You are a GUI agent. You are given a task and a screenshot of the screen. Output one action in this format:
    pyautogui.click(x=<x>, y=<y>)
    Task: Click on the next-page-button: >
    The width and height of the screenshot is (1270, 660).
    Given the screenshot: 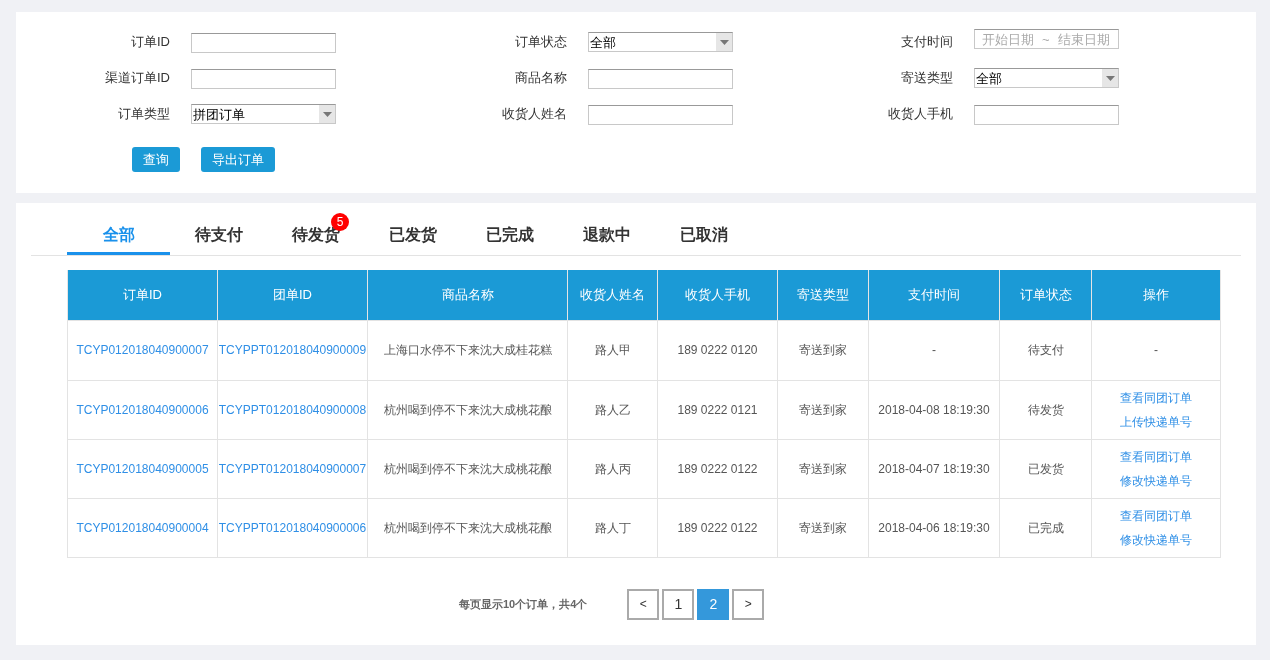 What is the action you would take?
    pyautogui.click(x=748, y=604)
    